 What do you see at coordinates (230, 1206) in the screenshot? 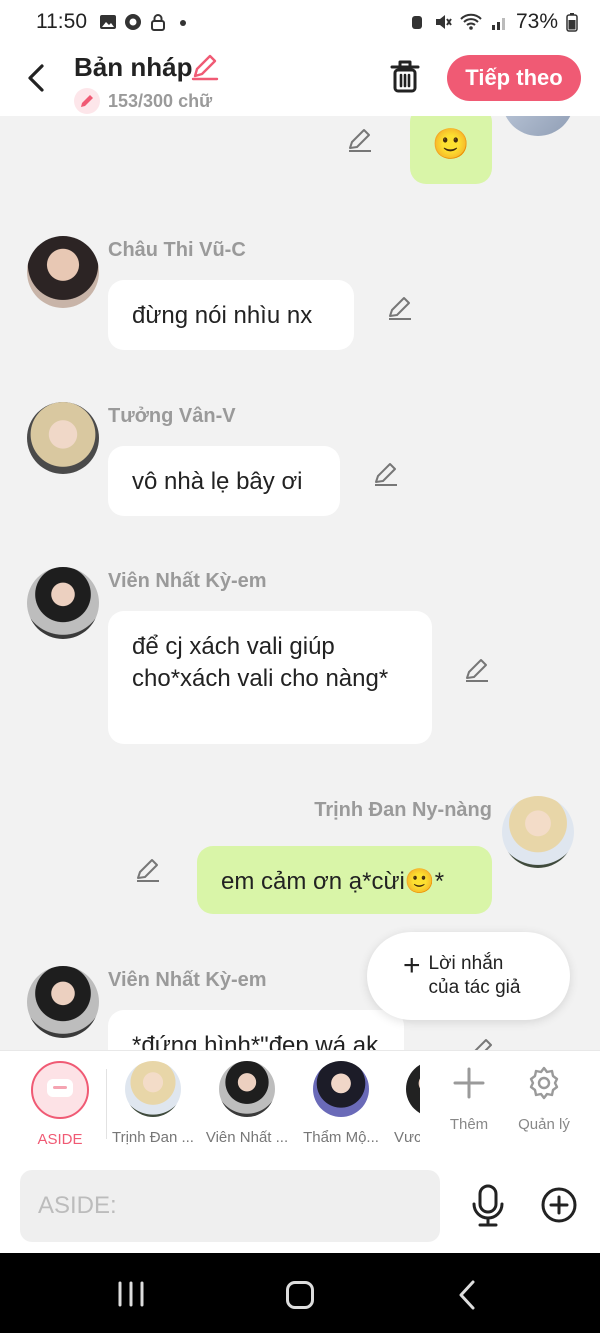
I see `message-input` at bounding box center [230, 1206].